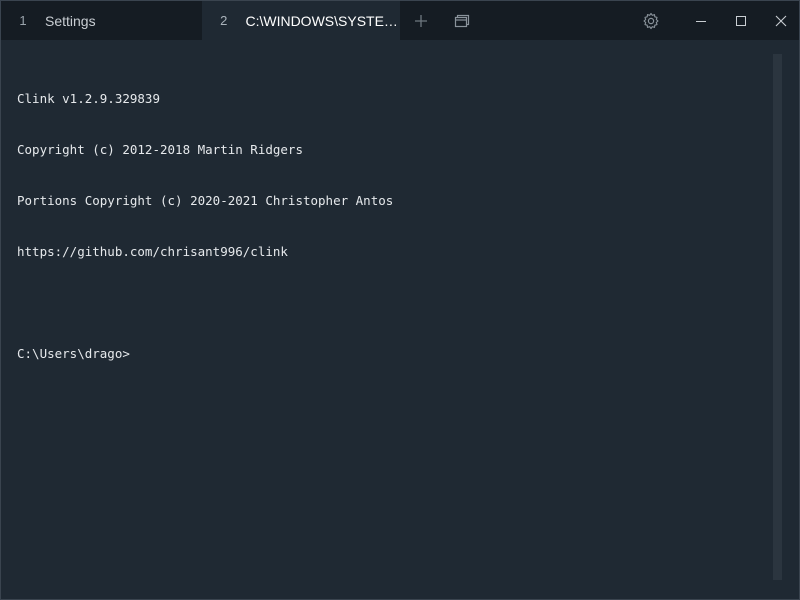 The width and height of the screenshot is (800, 600). What do you see at coordinates (70, 20) in the screenshot?
I see `tab-title: Settings` at bounding box center [70, 20].